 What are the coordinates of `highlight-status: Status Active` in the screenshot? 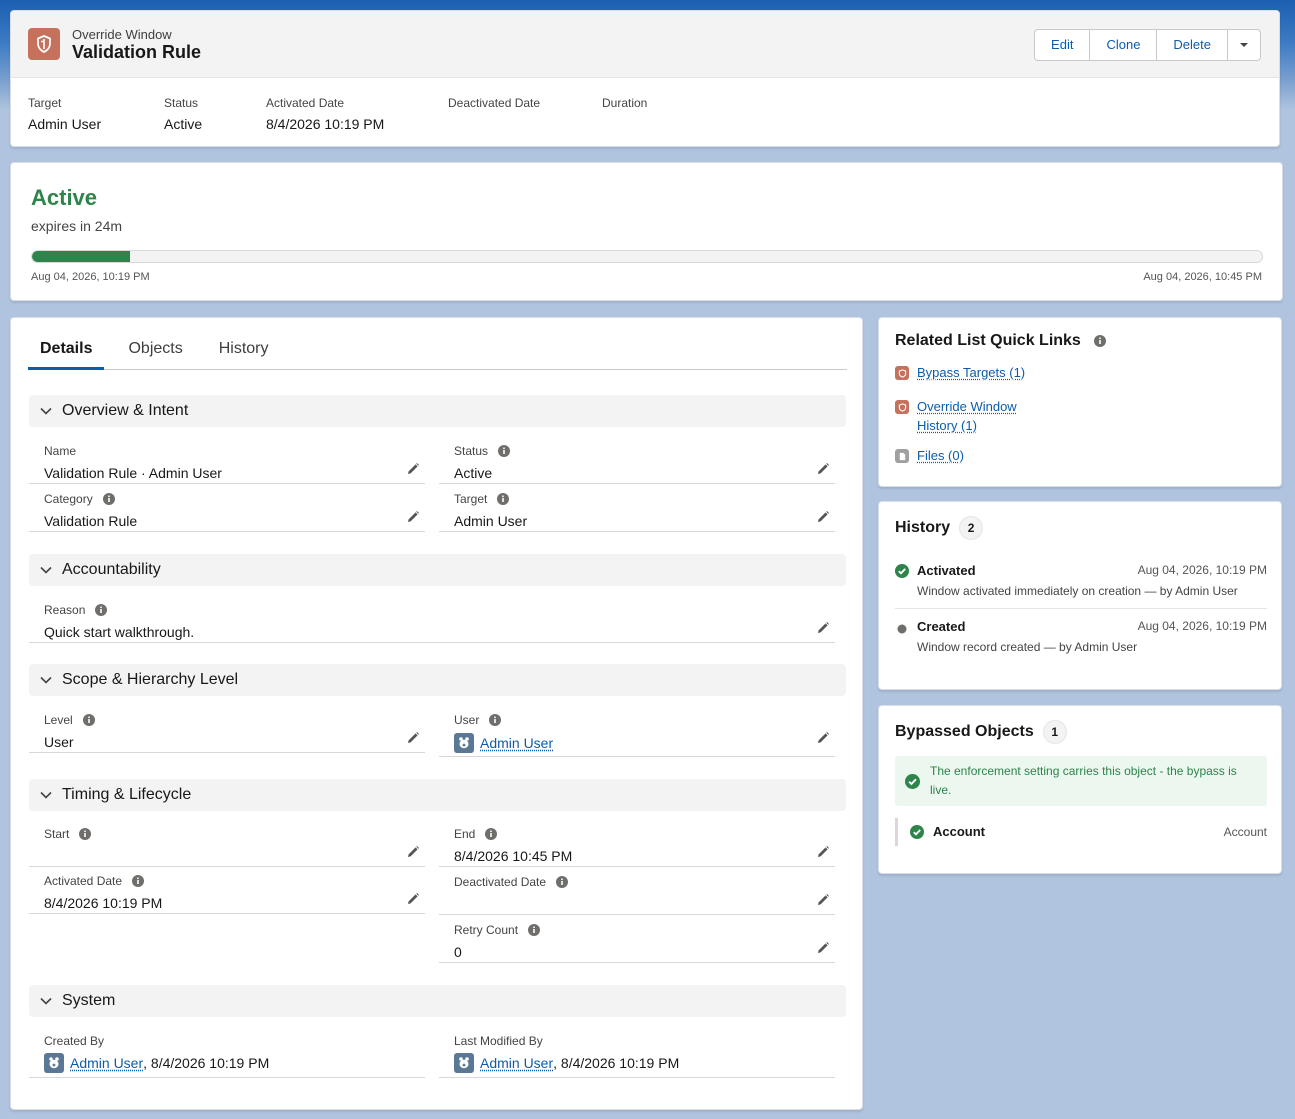 It's located at (215, 114).